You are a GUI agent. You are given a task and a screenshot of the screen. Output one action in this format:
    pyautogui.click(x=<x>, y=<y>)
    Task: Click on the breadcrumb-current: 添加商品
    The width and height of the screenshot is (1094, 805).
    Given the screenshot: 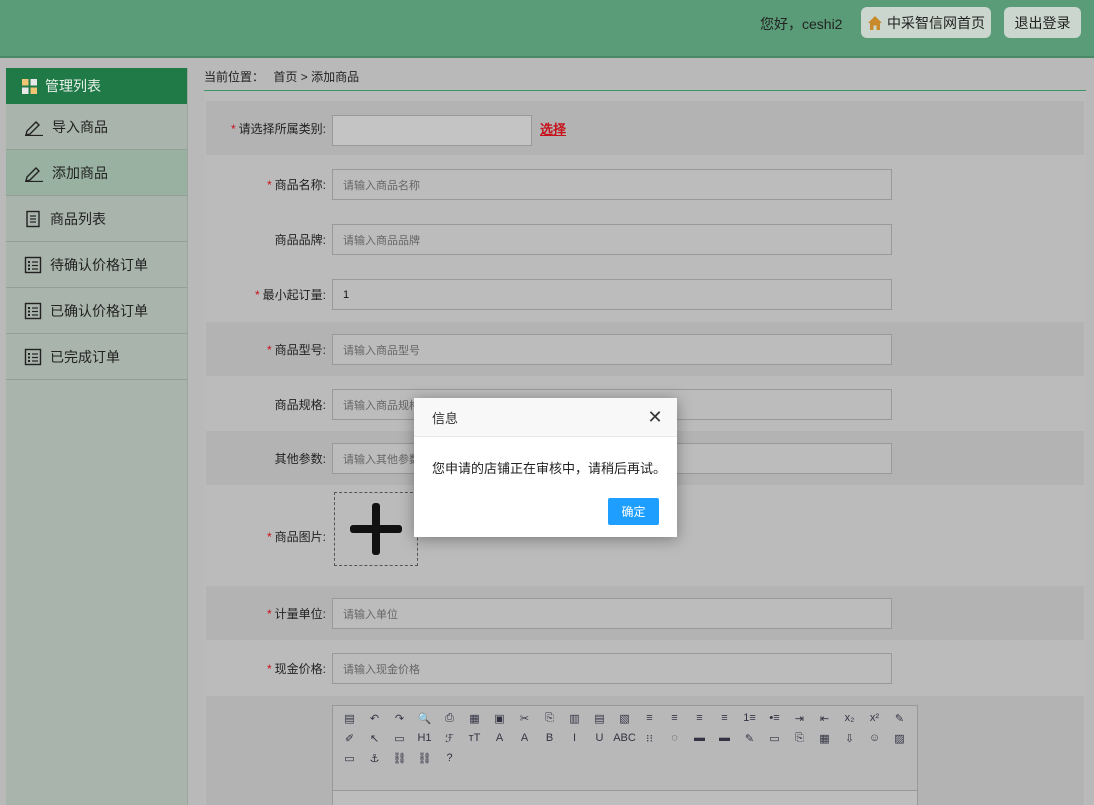 What is the action you would take?
    pyautogui.click(x=335, y=77)
    